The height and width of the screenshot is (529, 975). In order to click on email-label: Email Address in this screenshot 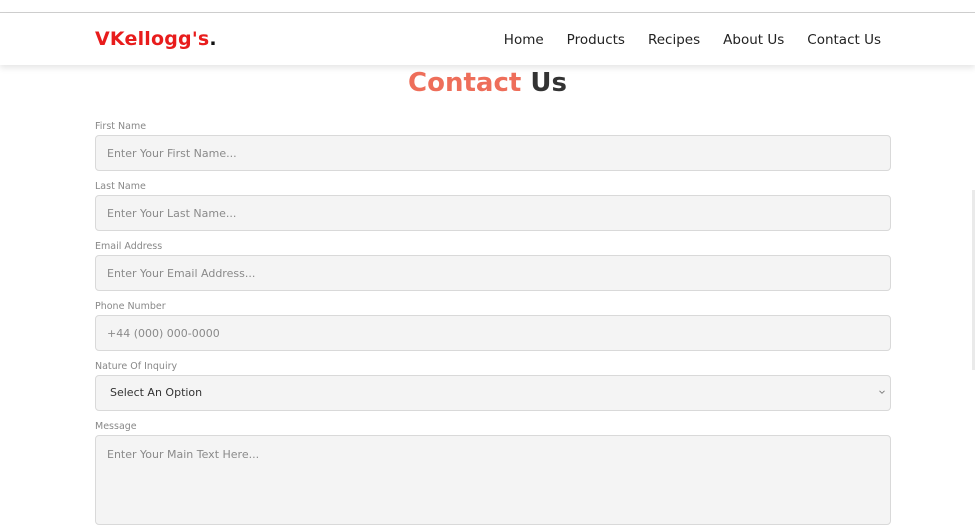, I will do `click(129, 246)`.